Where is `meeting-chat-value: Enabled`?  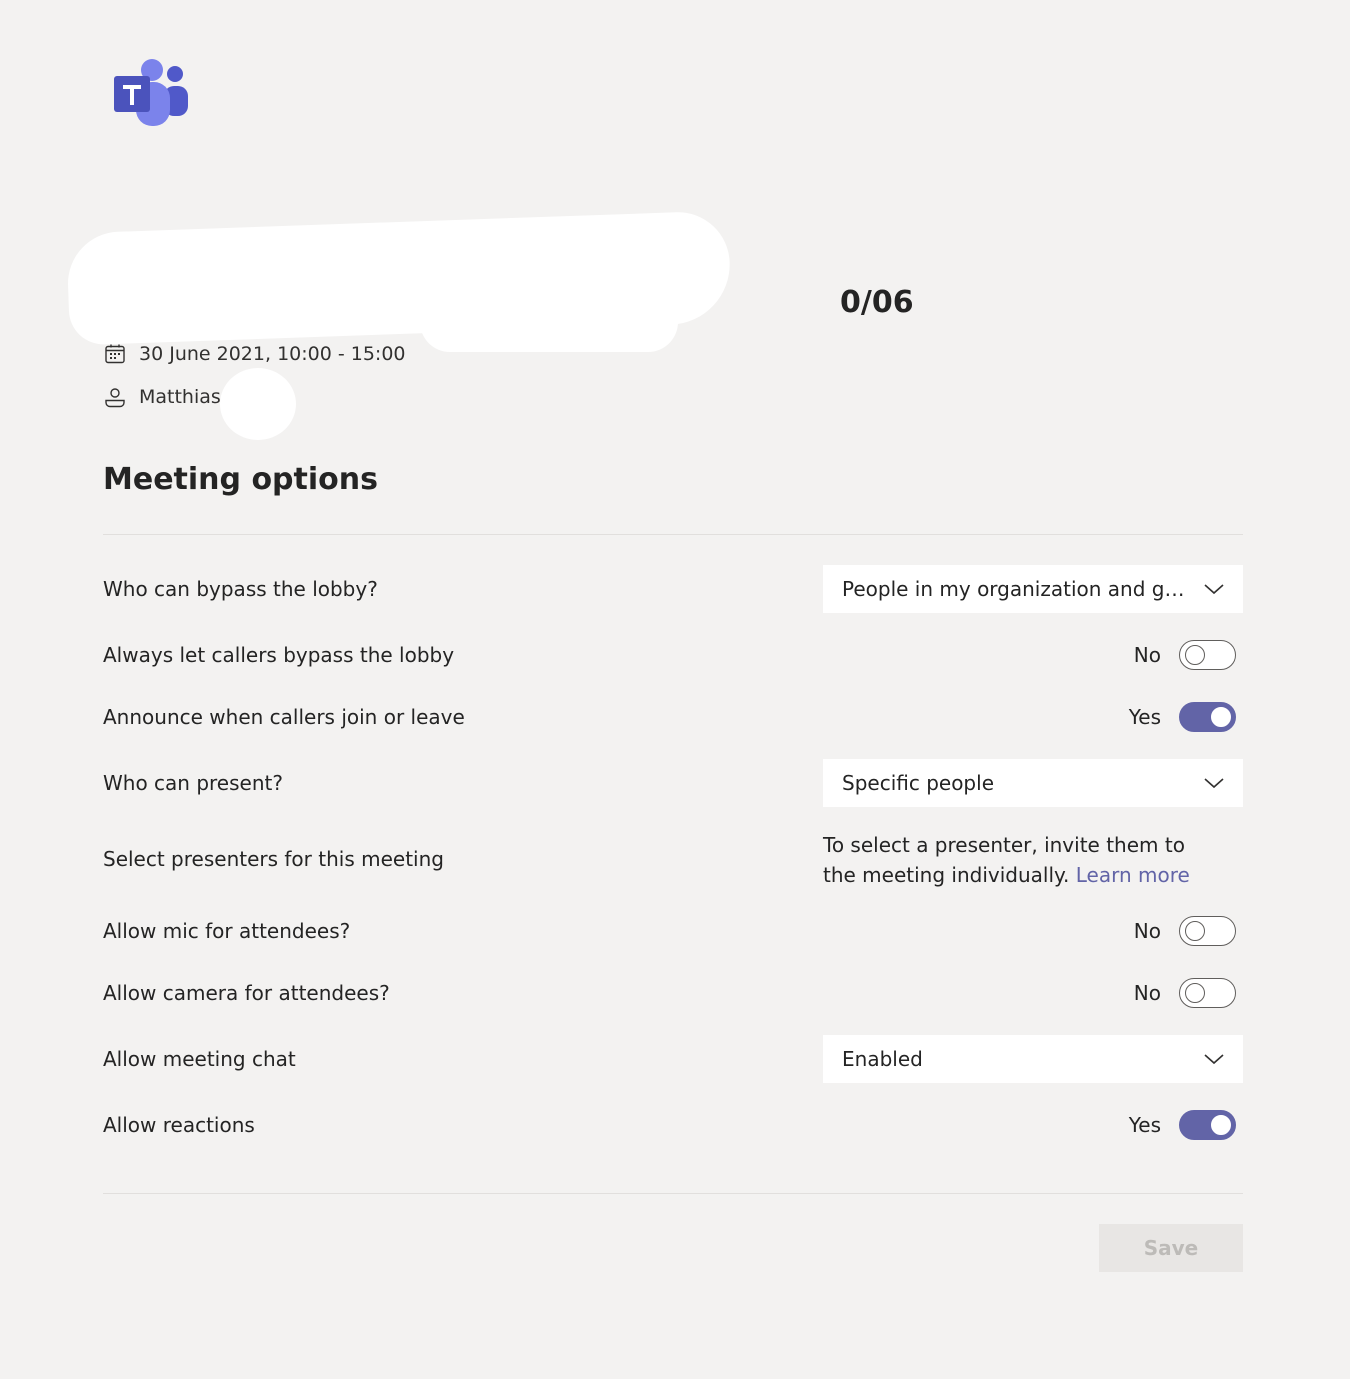
meeting-chat-value: Enabled is located at coordinates (882, 1059).